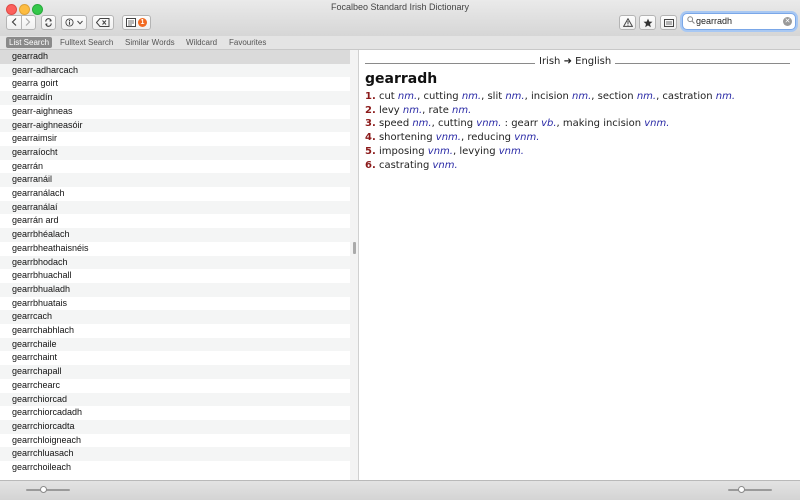  I want to click on translation-text: , rate, so click(437, 110).